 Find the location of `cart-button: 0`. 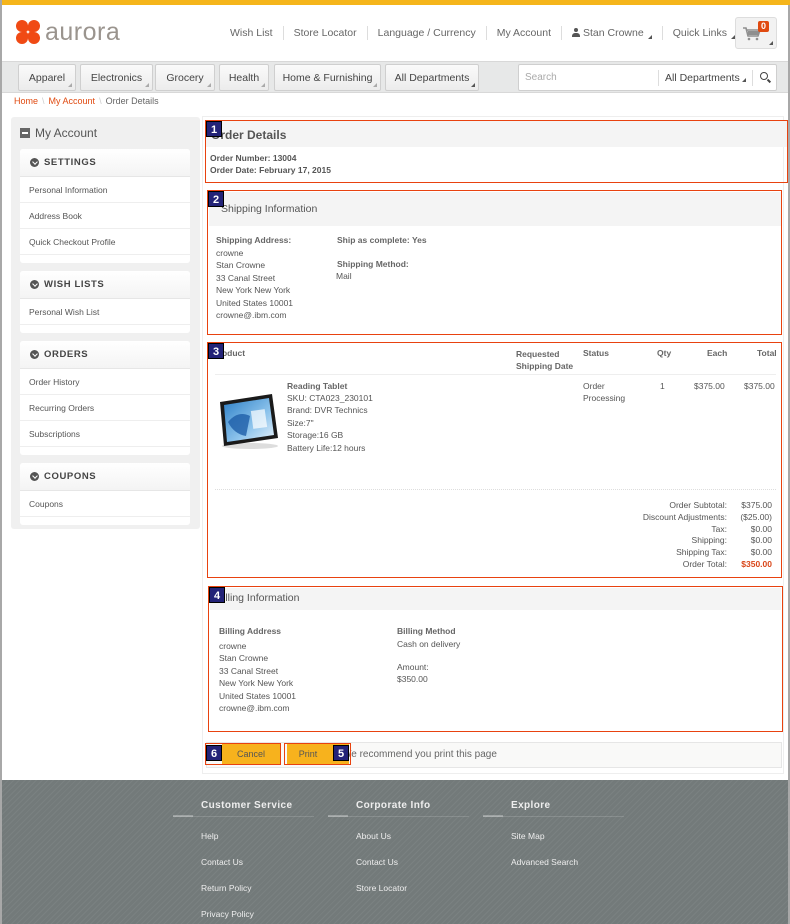

cart-button: 0 is located at coordinates (756, 33).